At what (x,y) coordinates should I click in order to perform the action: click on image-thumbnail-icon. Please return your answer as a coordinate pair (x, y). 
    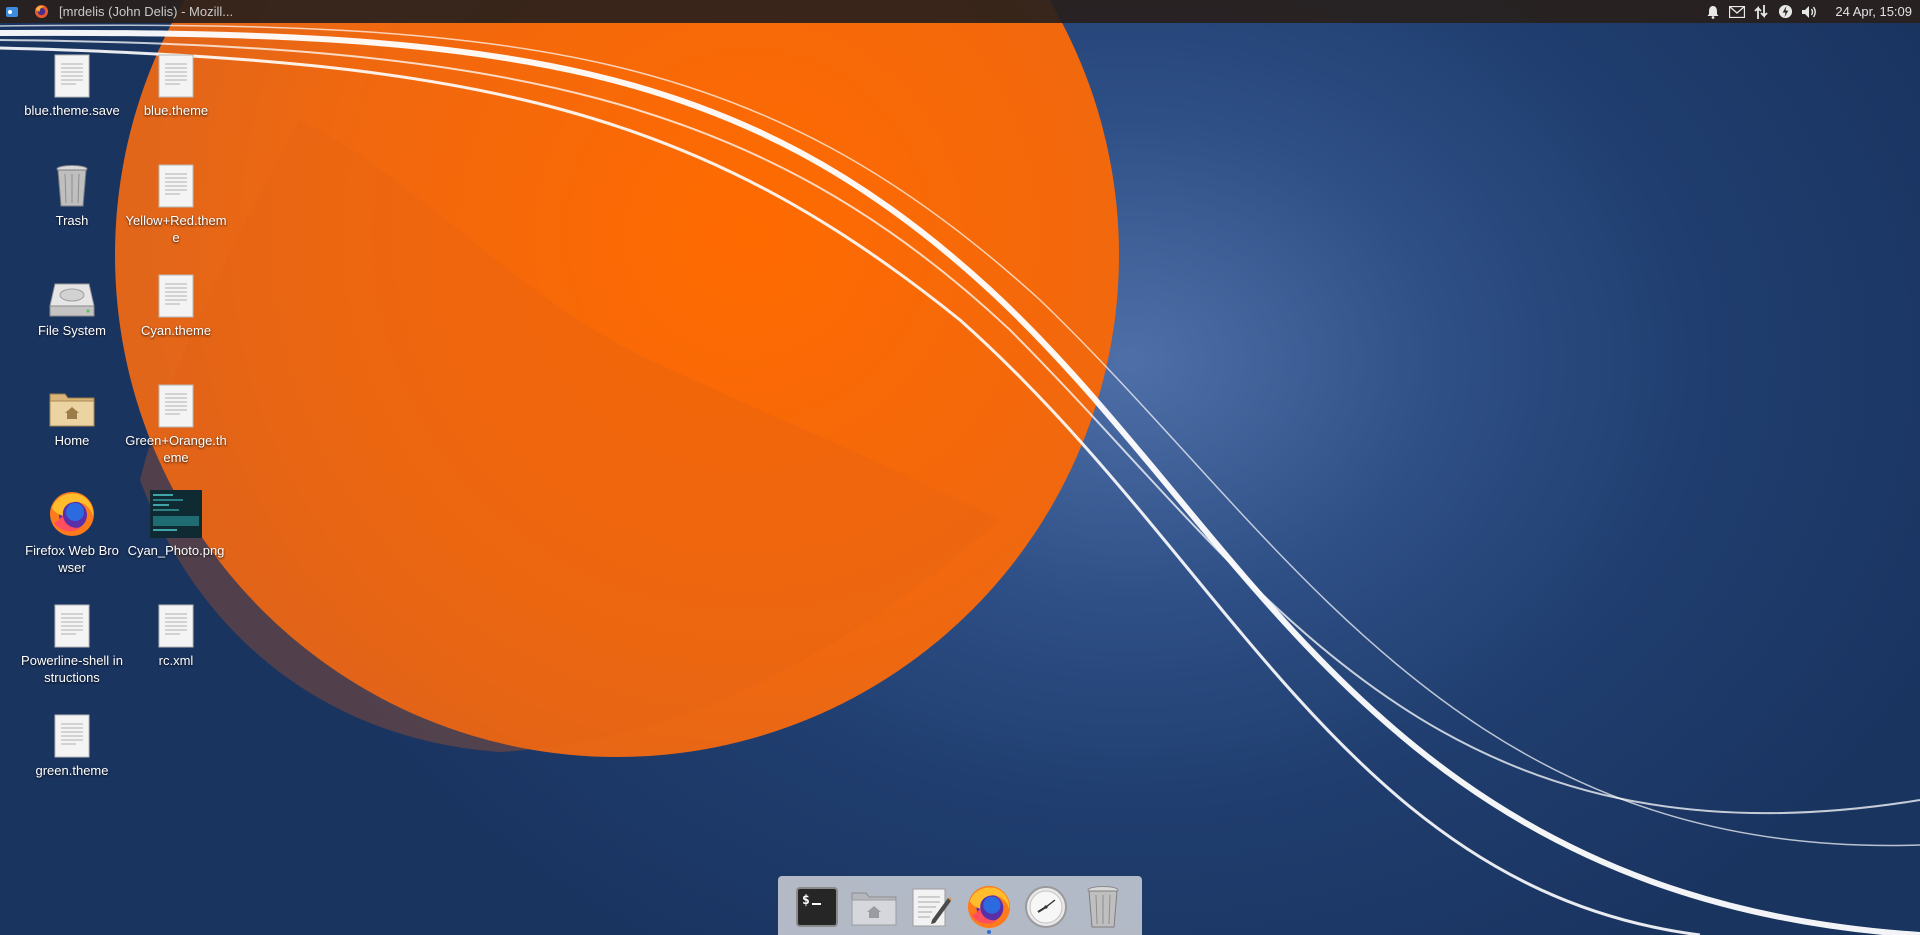
    Looking at the image, I should click on (176, 512).